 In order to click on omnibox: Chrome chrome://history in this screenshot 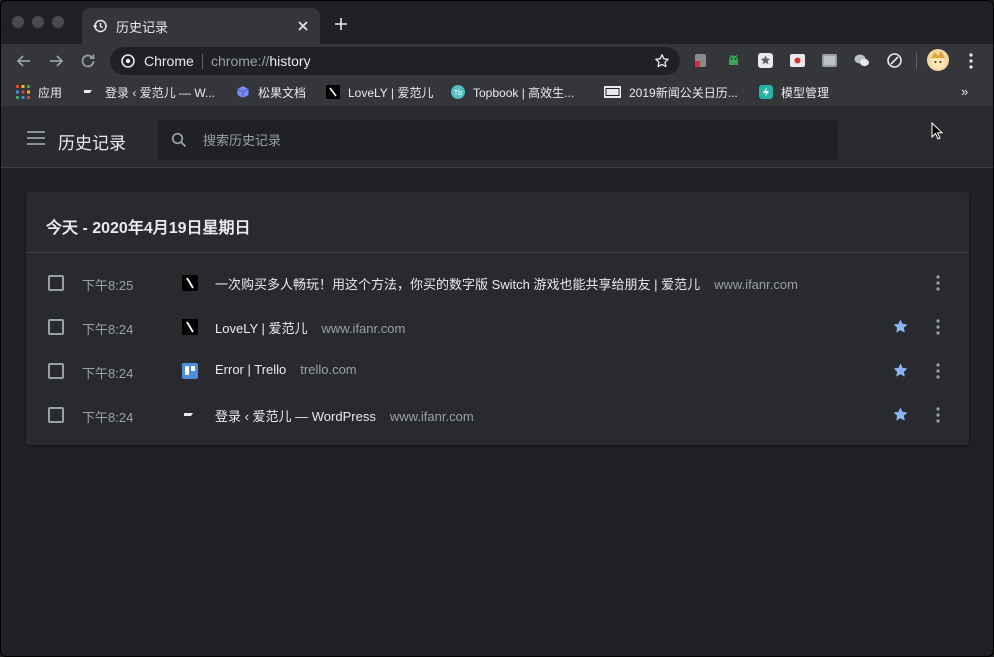, I will do `click(395, 61)`.